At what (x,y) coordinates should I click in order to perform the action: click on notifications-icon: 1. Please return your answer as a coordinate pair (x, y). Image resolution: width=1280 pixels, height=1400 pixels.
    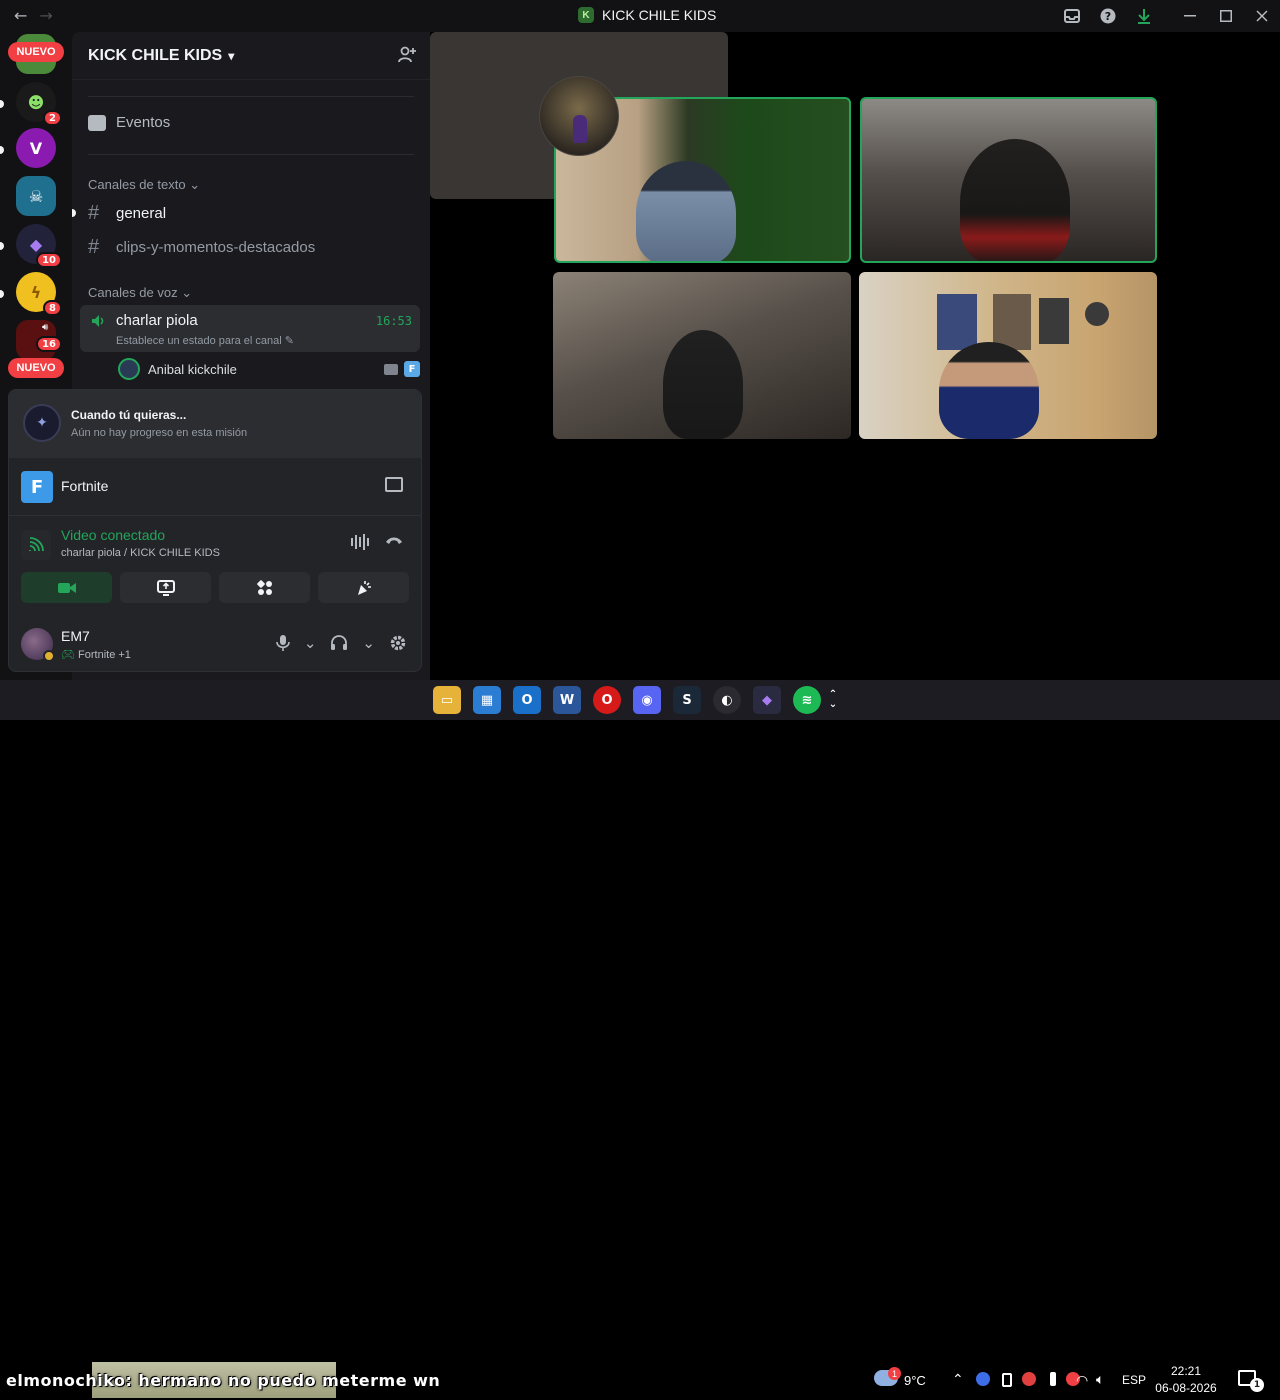
    Looking at the image, I should click on (1251, 1381).